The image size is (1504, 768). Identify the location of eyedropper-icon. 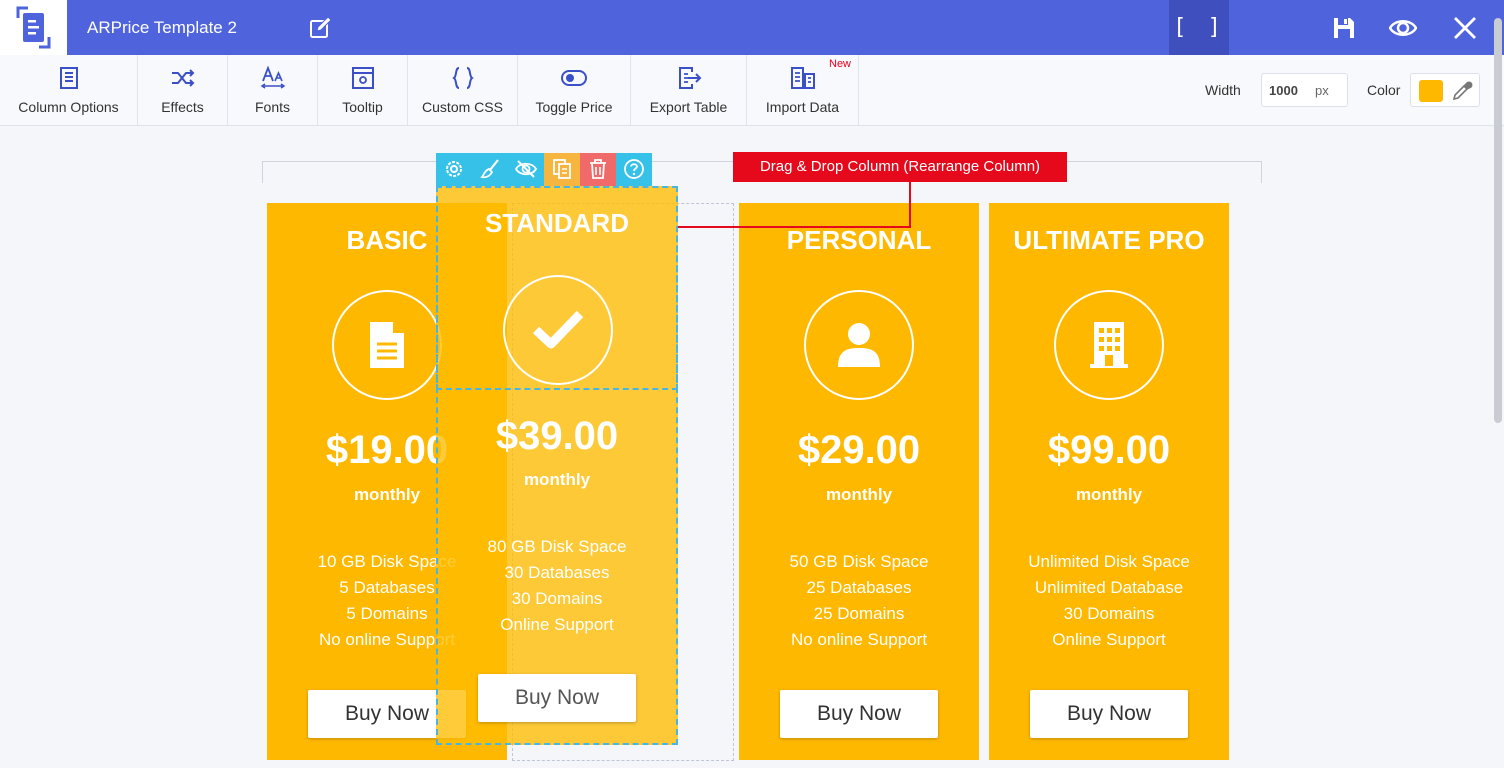
(1462, 91).